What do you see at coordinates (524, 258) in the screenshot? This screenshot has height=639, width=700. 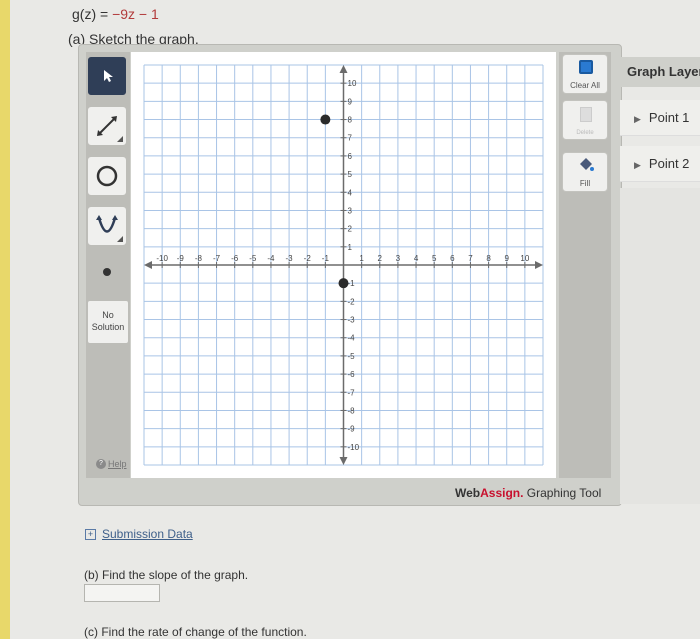 I see `x-tick-label: 10` at bounding box center [524, 258].